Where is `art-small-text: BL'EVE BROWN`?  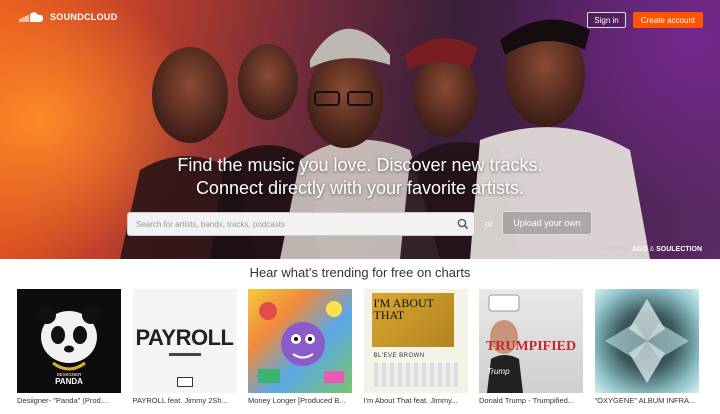
art-small-text: BL'EVE BROWN is located at coordinates (399, 356).